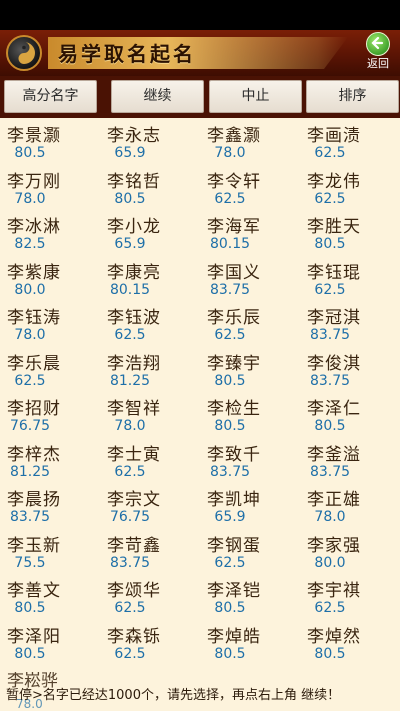  What do you see at coordinates (350, 324) in the screenshot?
I see `name-item: 李冠淇 83.75` at bounding box center [350, 324].